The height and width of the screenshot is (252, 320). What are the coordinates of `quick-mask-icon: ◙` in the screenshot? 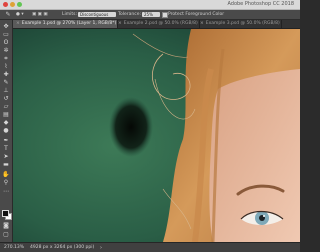 It's located at (6, 225).